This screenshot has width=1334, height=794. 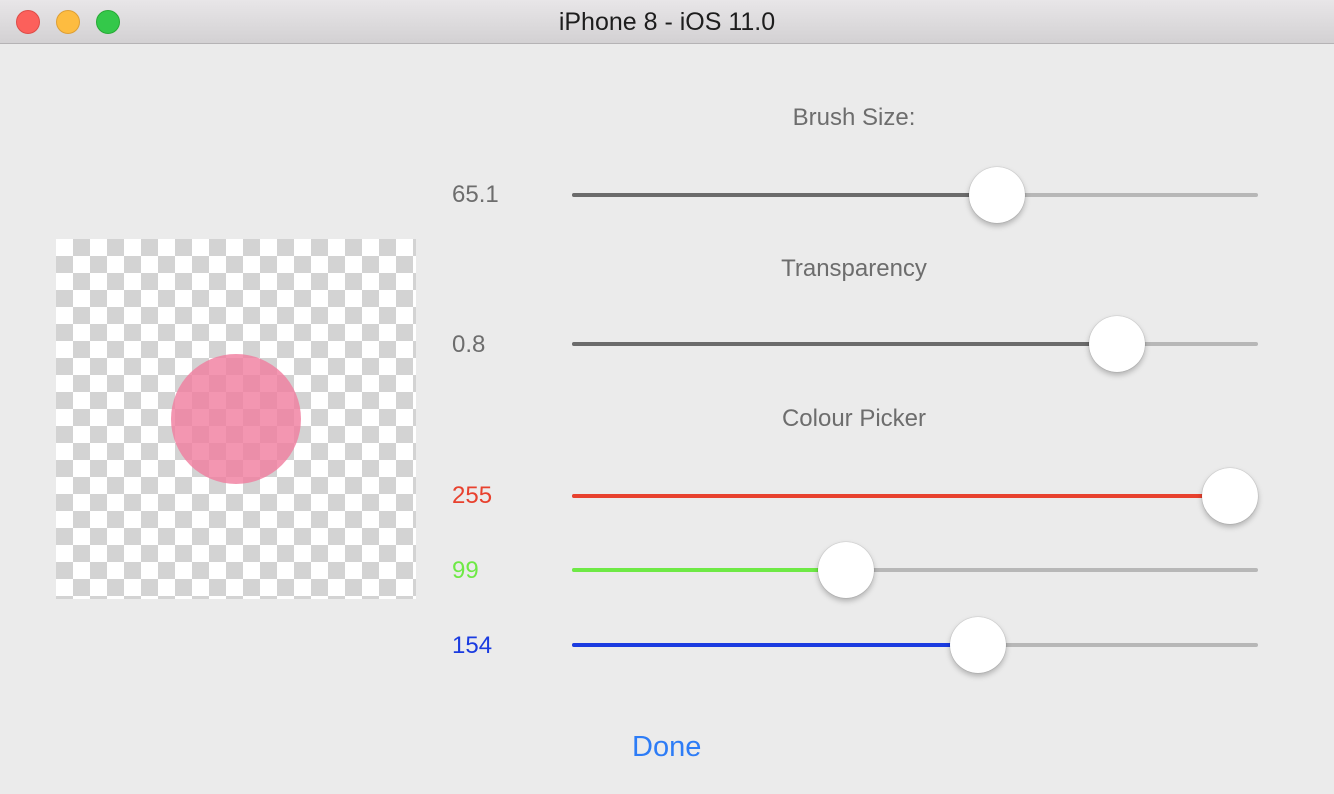 I want to click on brush-preview, so click(x=236, y=419).